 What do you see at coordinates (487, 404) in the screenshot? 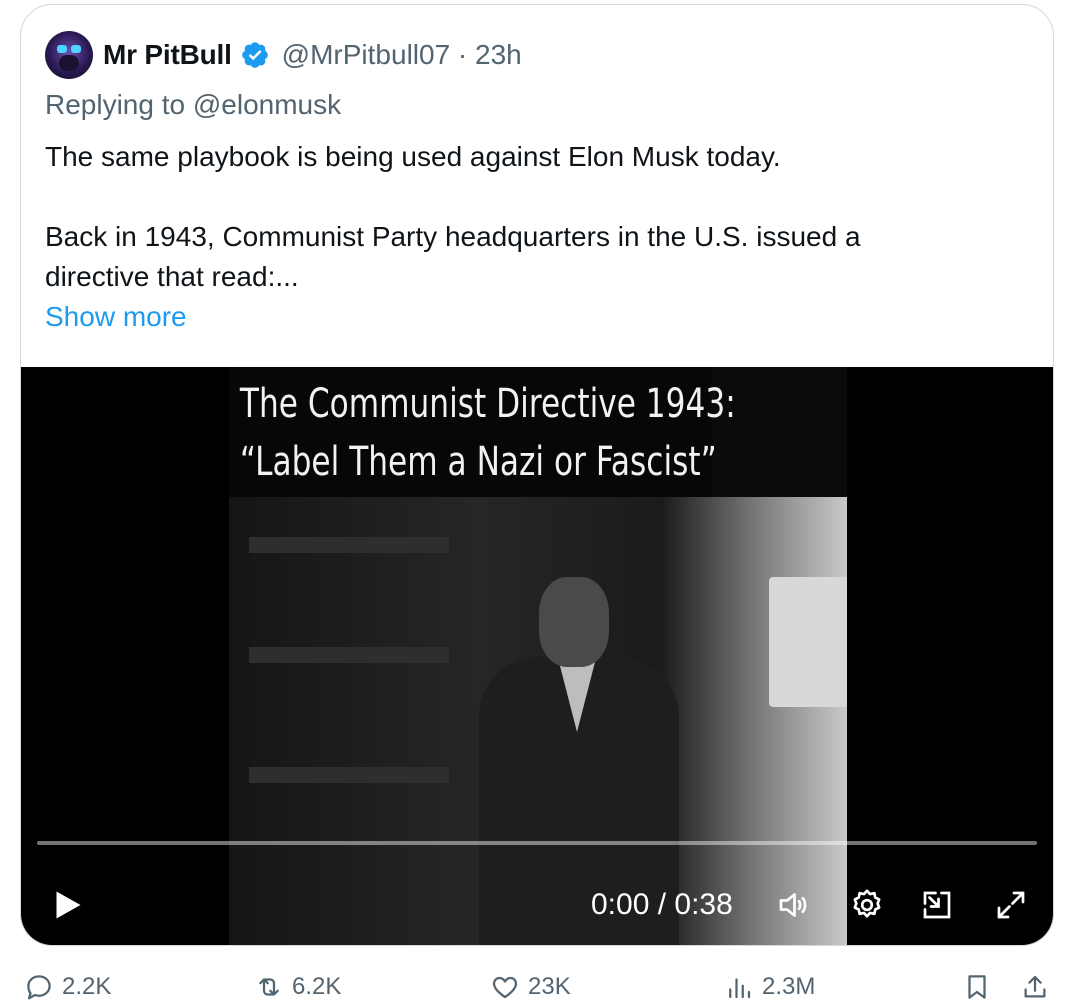
I see `video-caption-line: The Communist Directive 1943:` at bounding box center [487, 404].